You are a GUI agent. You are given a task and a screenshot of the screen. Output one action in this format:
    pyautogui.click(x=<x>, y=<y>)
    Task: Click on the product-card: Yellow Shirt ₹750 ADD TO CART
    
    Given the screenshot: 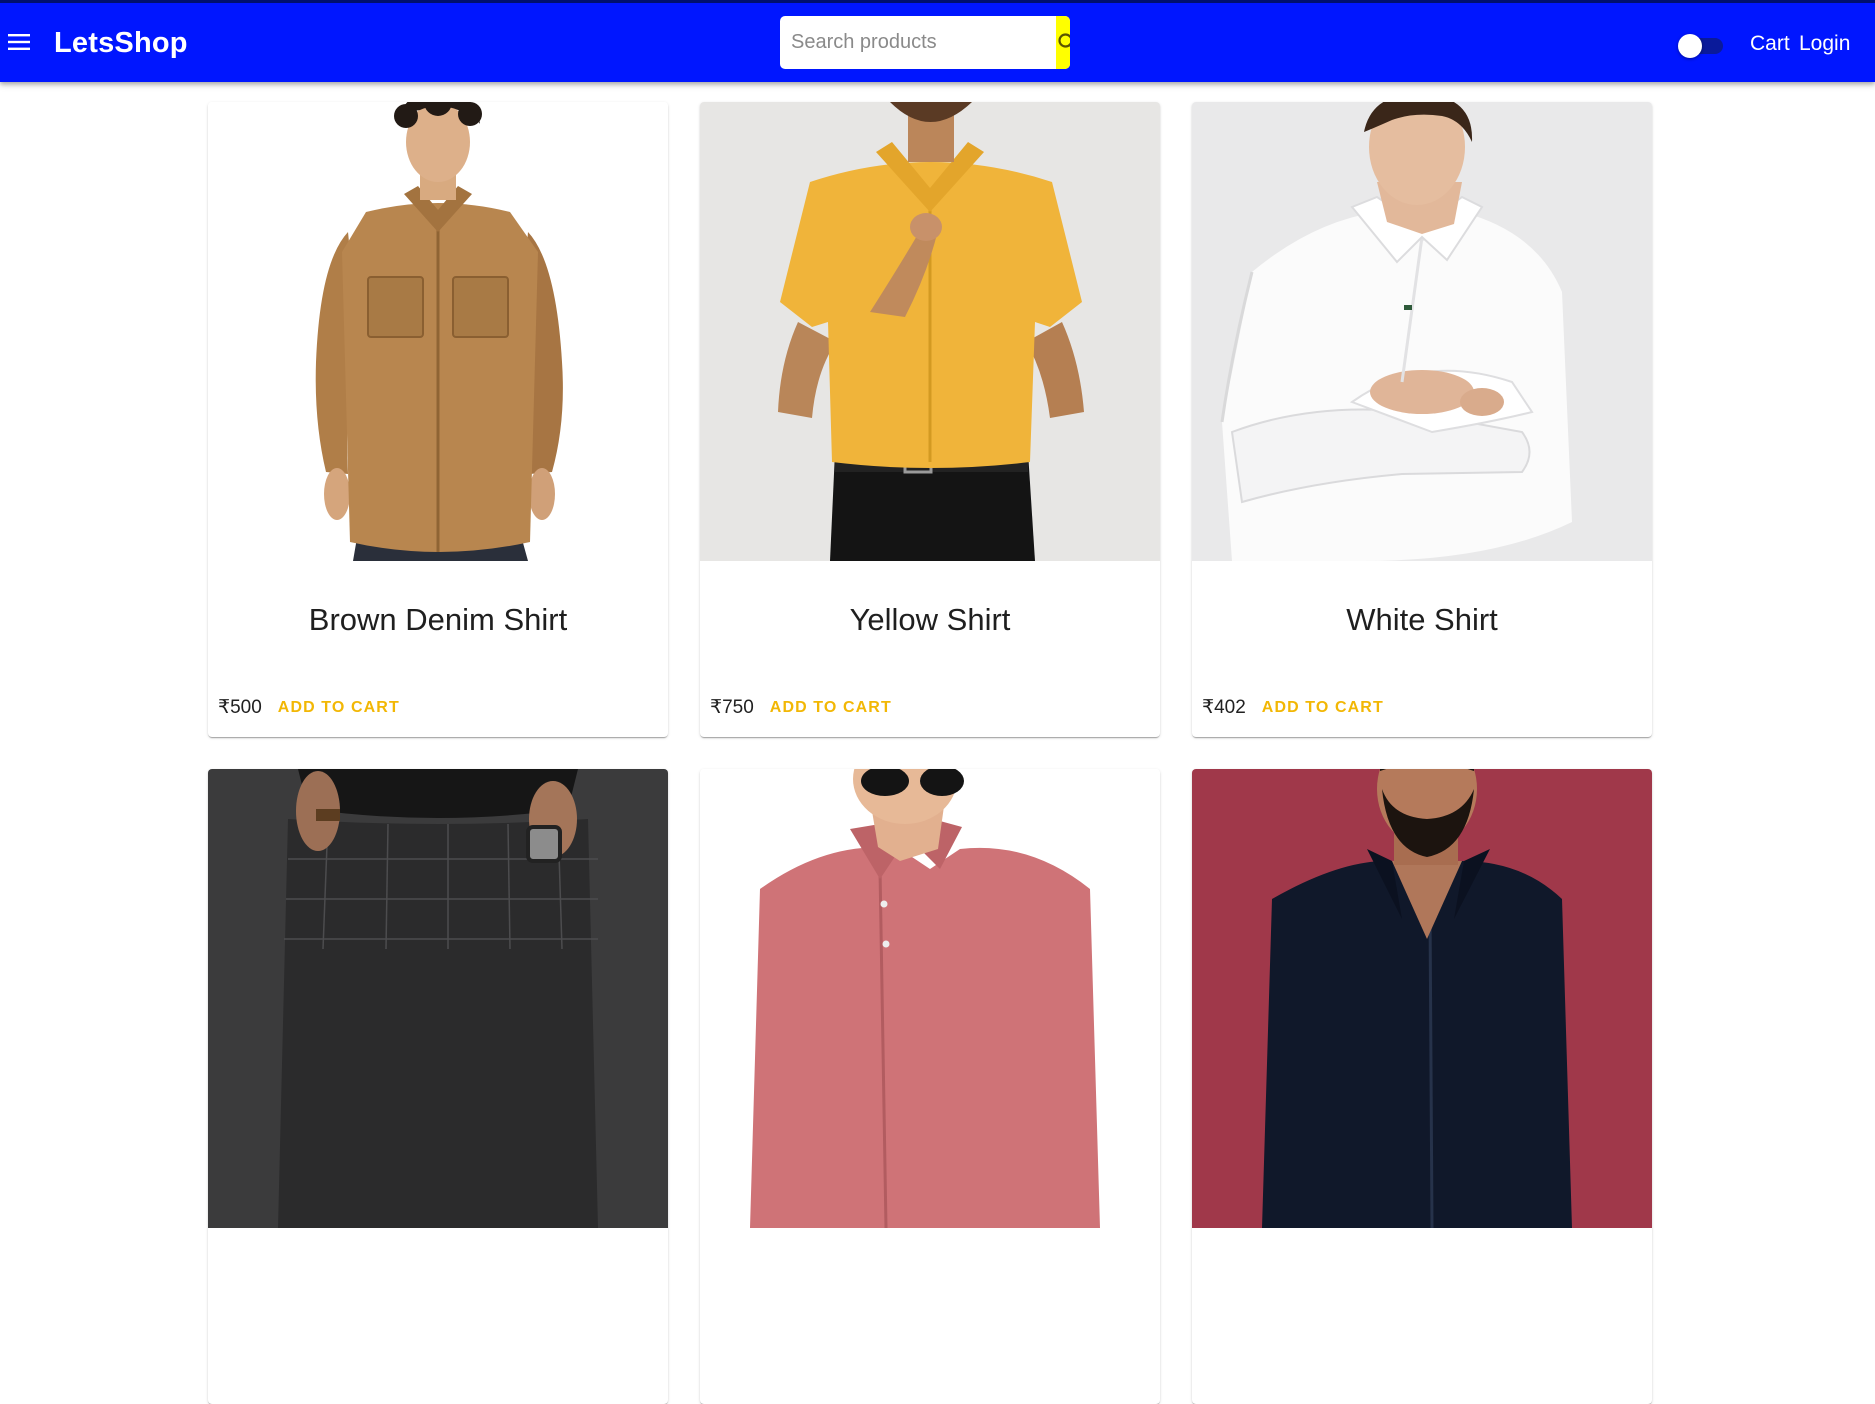 What is the action you would take?
    pyautogui.click(x=930, y=419)
    